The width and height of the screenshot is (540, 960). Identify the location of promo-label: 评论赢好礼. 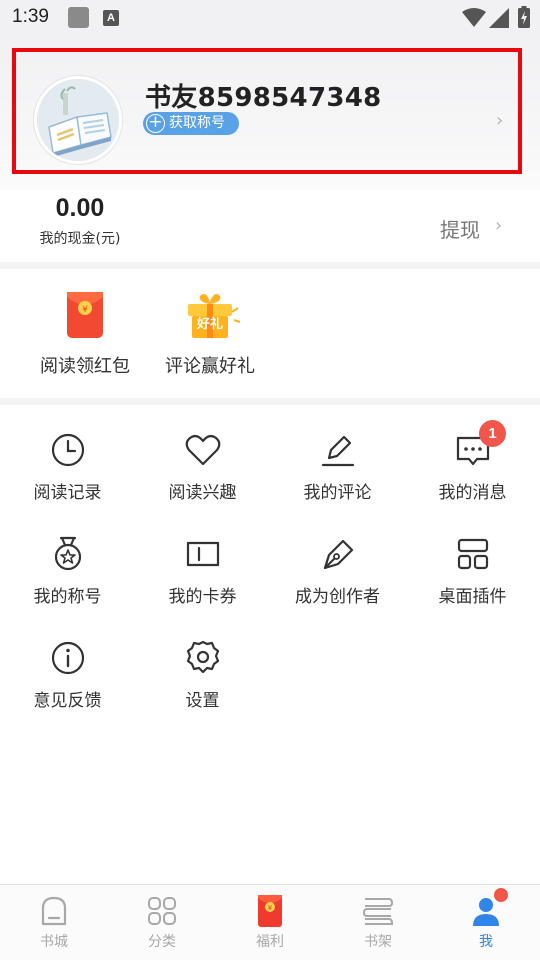
(210, 366).